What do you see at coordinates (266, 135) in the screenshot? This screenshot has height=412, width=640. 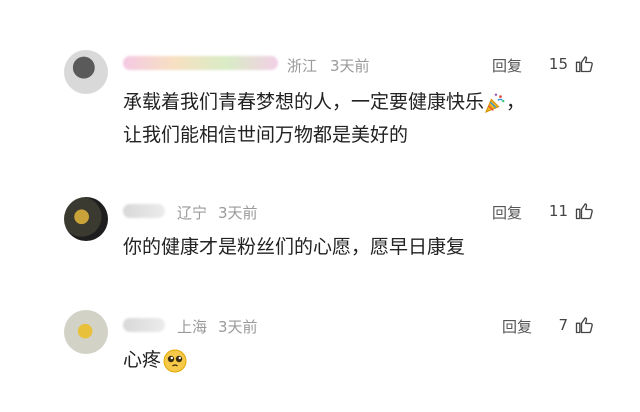 I see `comment-line: 让我们能相信世间万物都是美好的` at bounding box center [266, 135].